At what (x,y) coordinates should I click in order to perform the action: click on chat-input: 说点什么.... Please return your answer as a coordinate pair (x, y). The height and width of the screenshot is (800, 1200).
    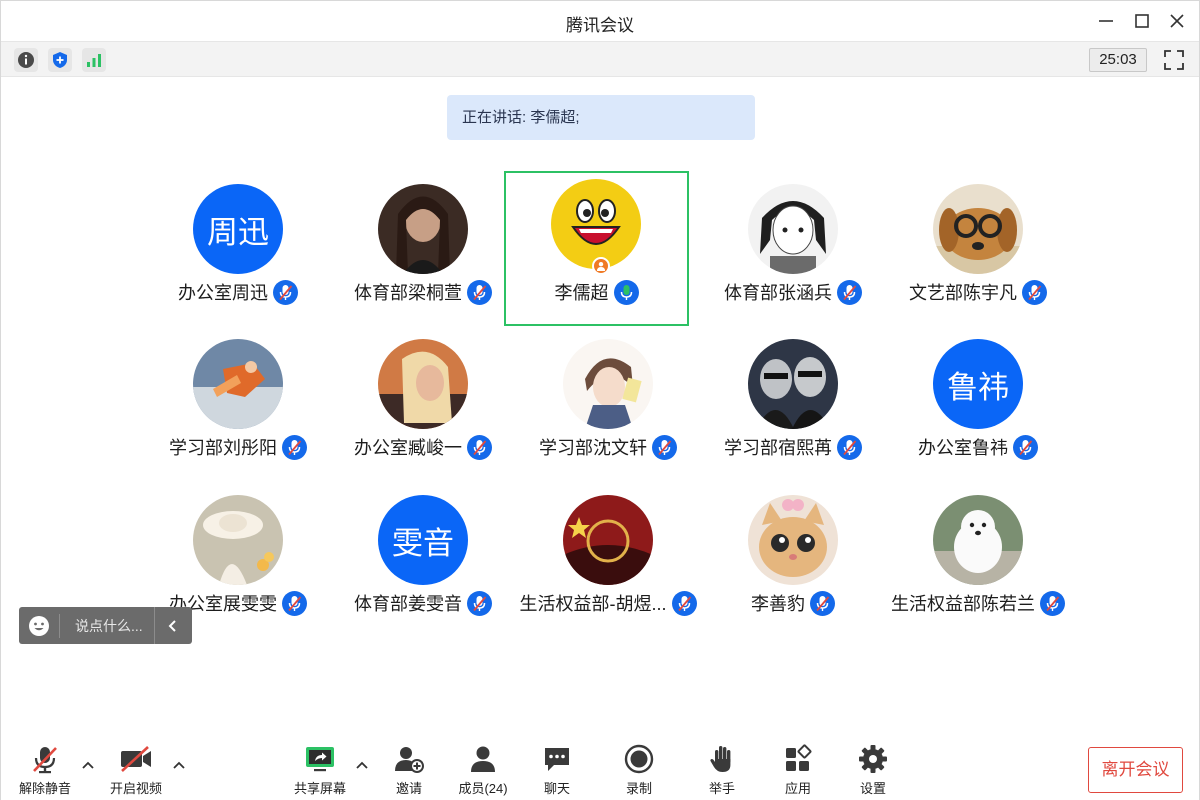
    Looking at the image, I should click on (107, 626).